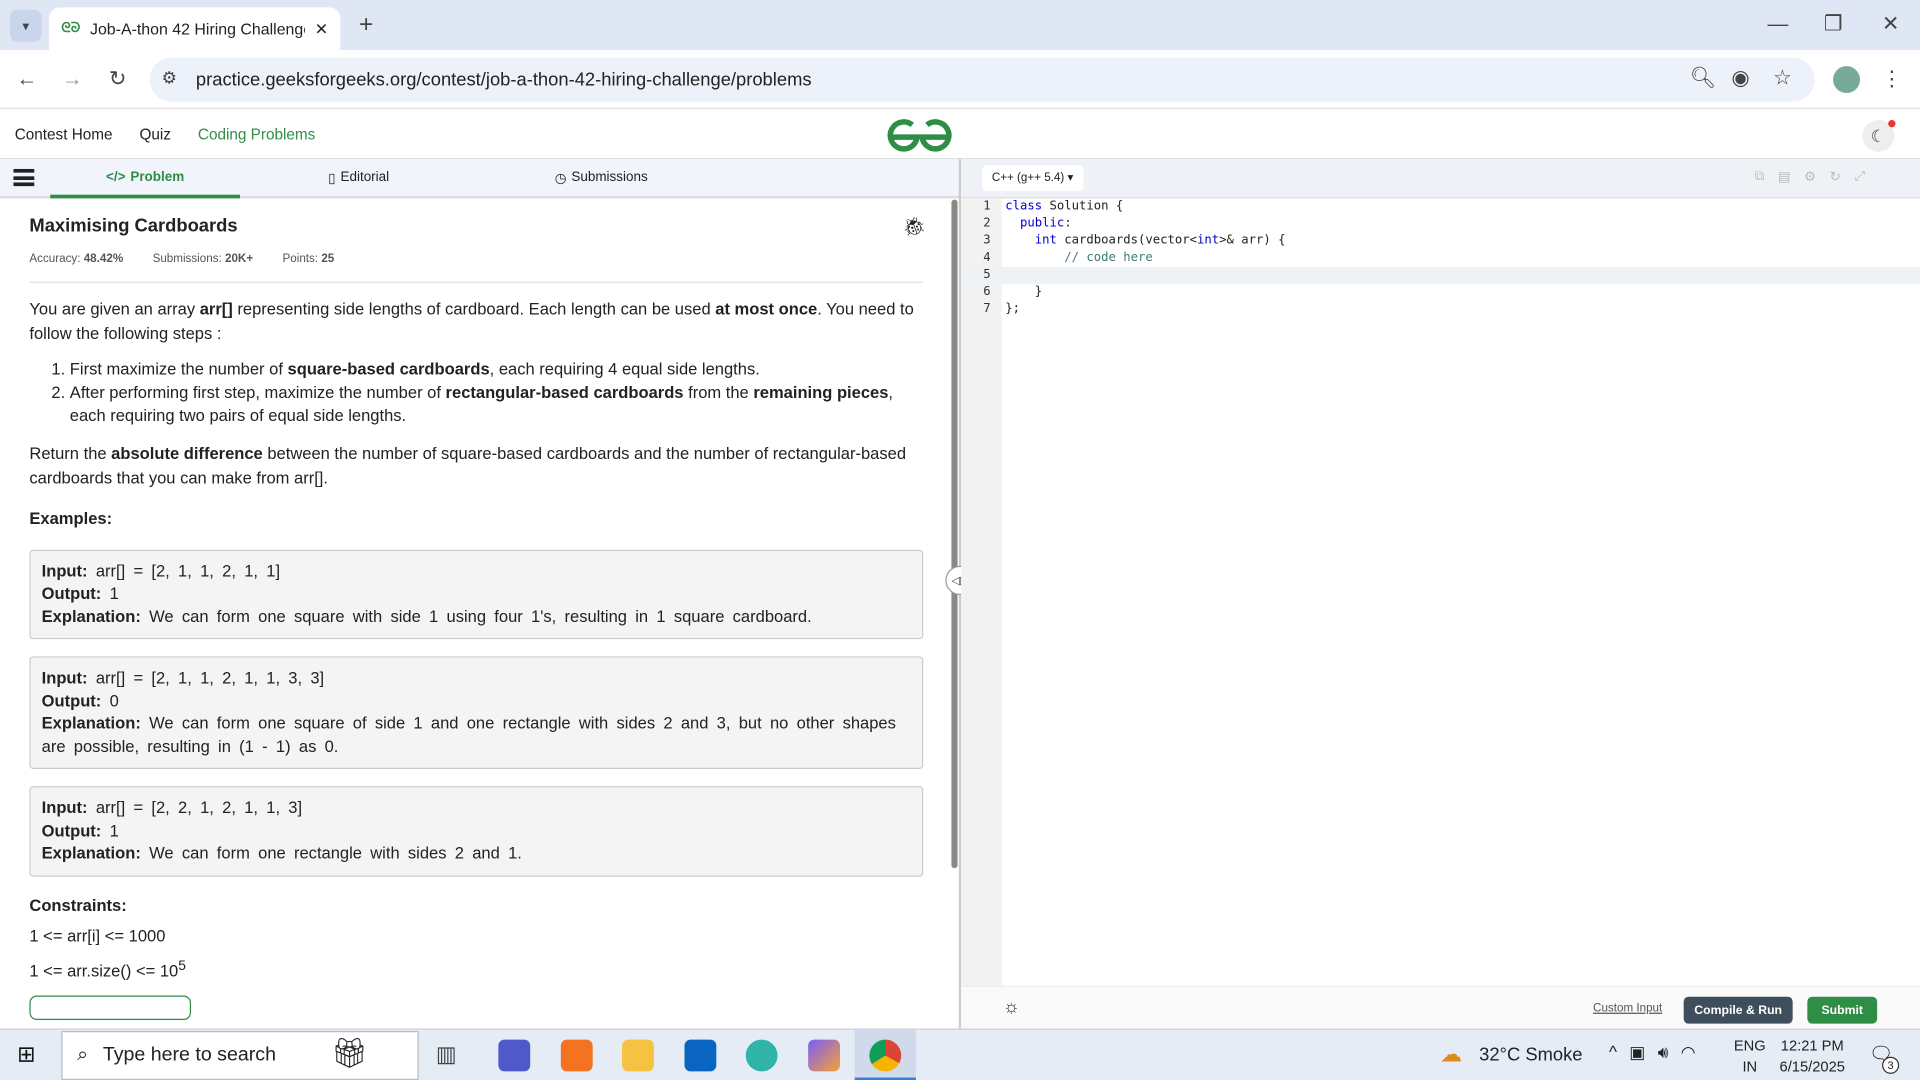  What do you see at coordinates (365, 177) in the screenshot?
I see `tab-editorial-label: Editorial` at bounding box center [365, 177].